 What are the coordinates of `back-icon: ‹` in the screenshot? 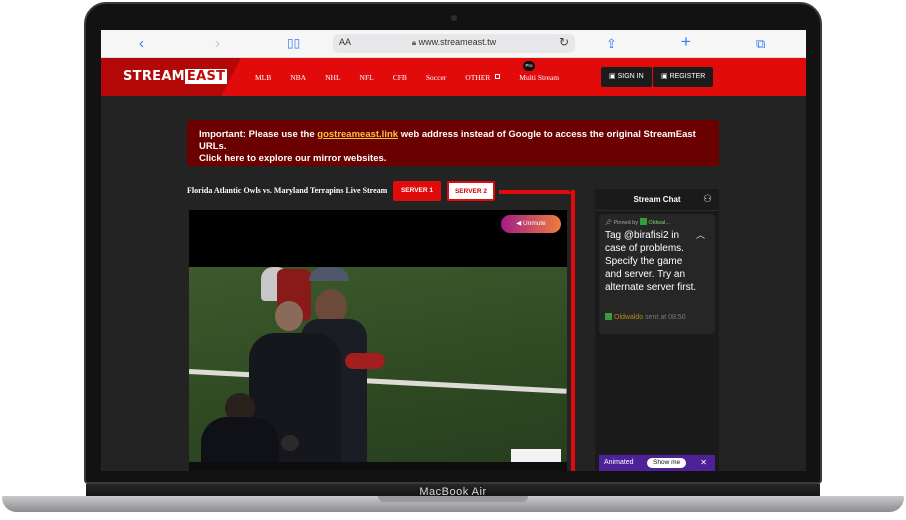 It's located at (141, 43).